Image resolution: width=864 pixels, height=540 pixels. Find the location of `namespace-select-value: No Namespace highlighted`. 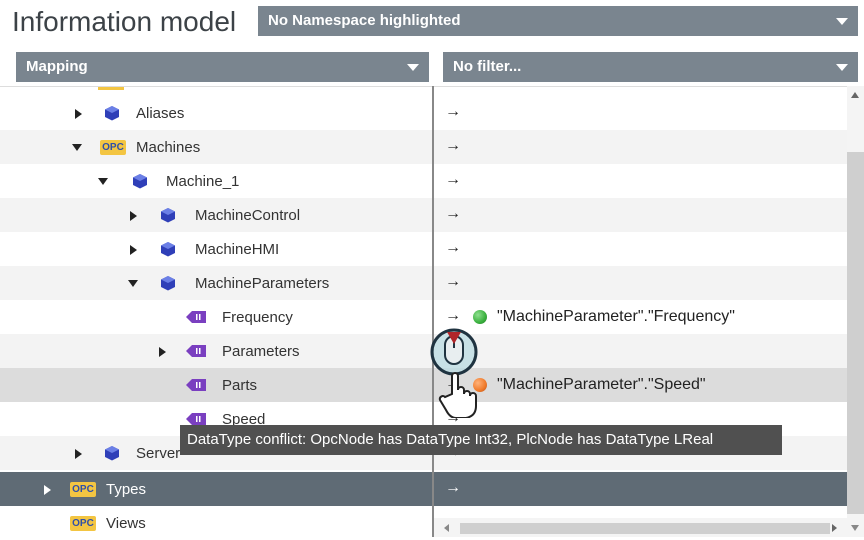

namespace-select-value: No Namespace highlighted is located at coordinates (364, 20).